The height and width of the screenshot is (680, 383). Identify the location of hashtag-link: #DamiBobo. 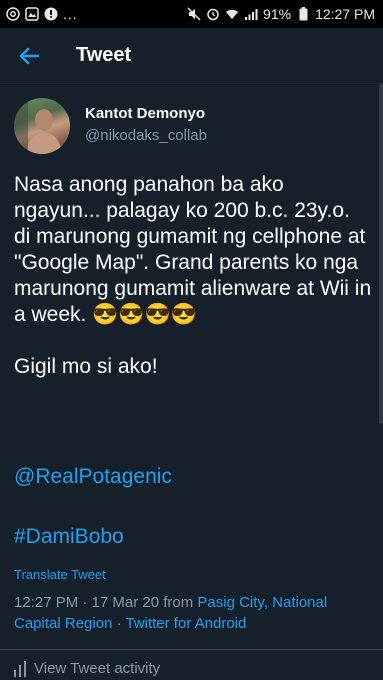
(69, 537).